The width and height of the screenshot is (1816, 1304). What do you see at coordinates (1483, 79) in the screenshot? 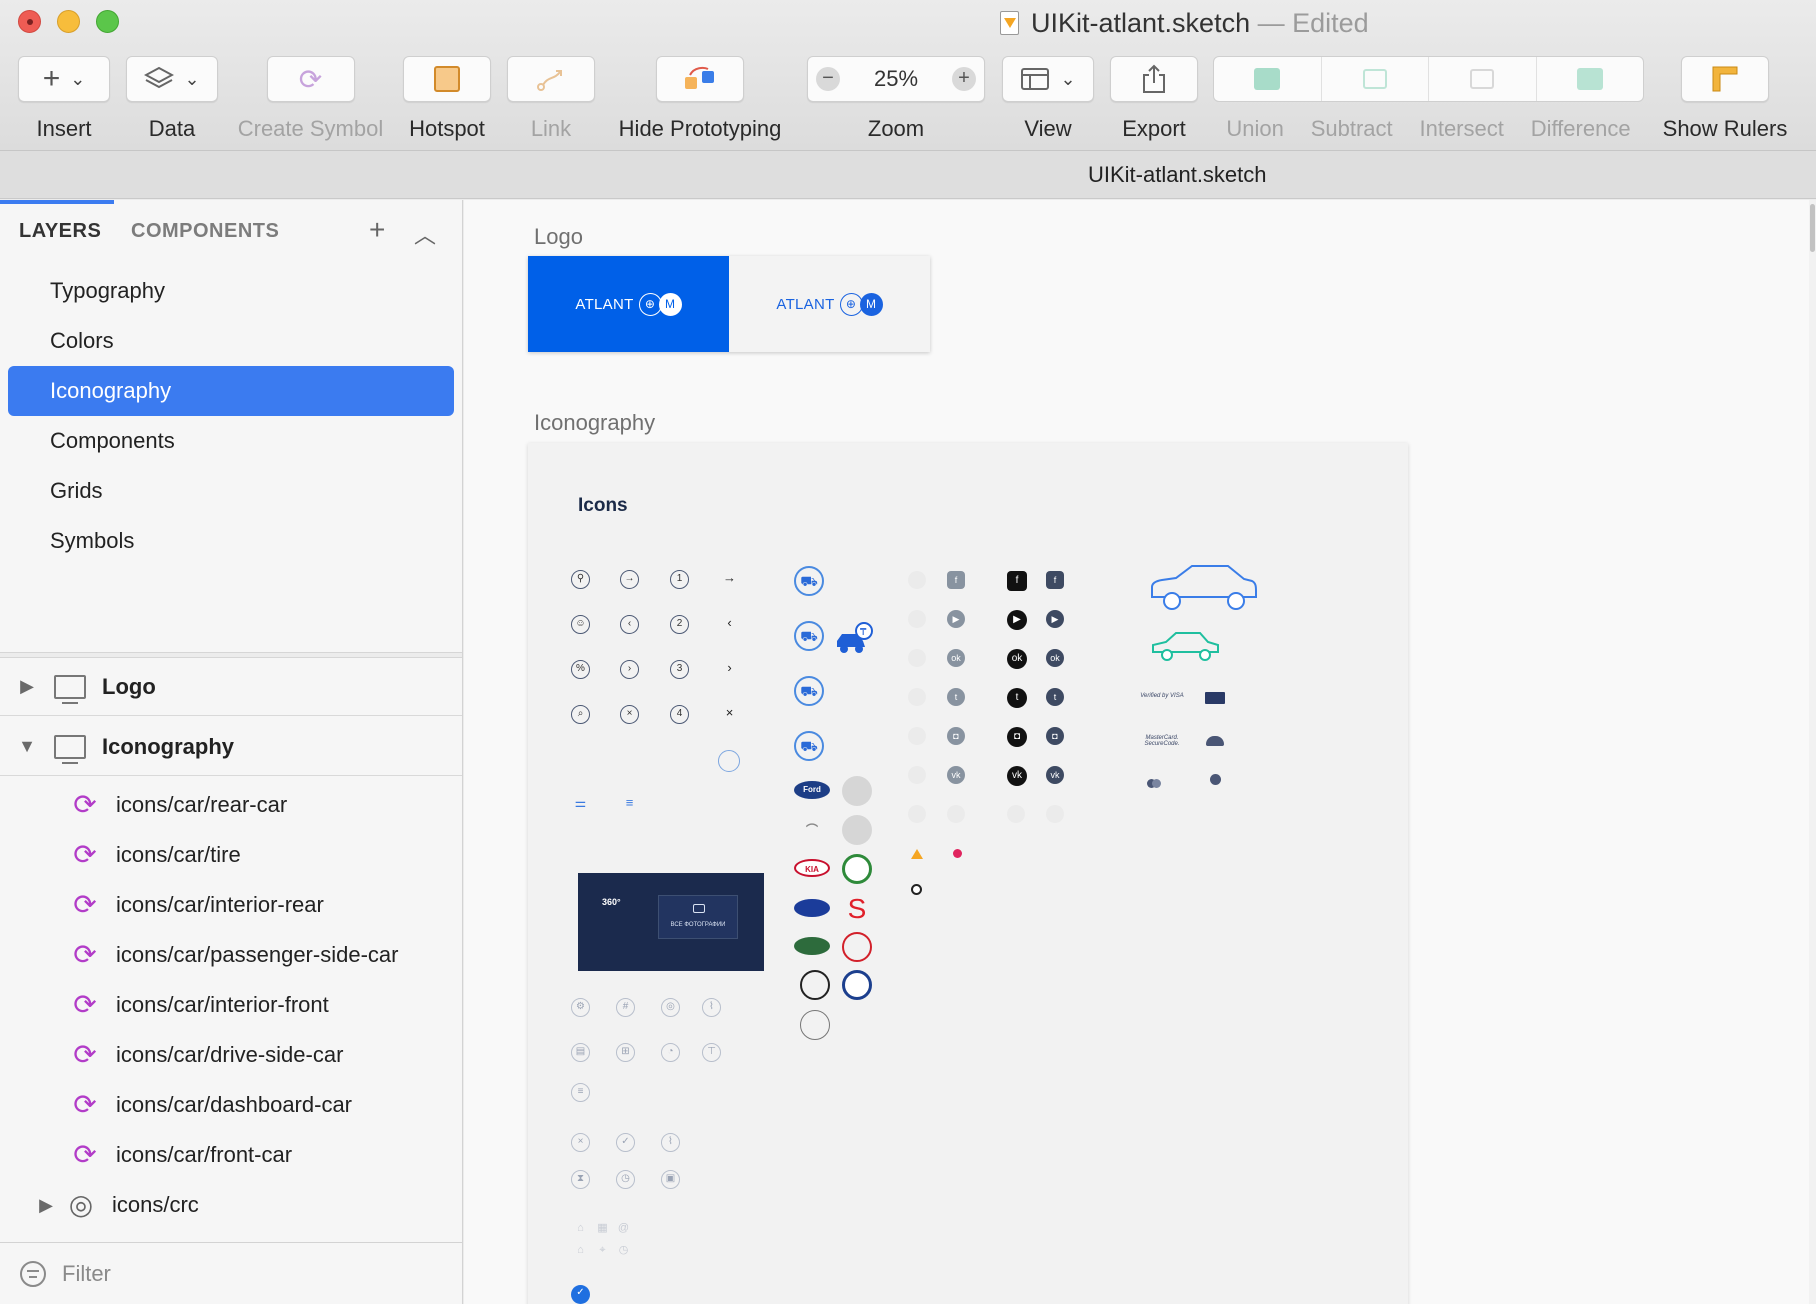
I see `intersect-button` at bounding box center [1483, 79].